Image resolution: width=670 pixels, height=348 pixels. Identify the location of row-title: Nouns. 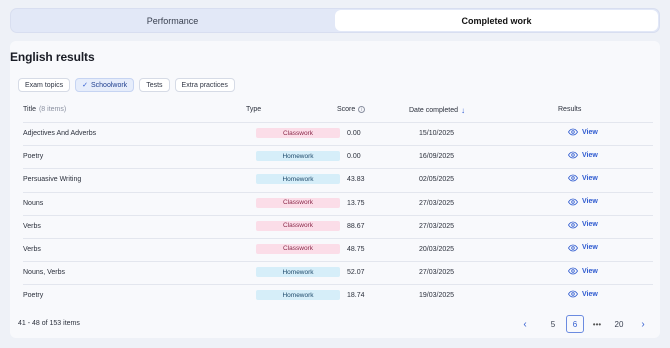
(33, 203).